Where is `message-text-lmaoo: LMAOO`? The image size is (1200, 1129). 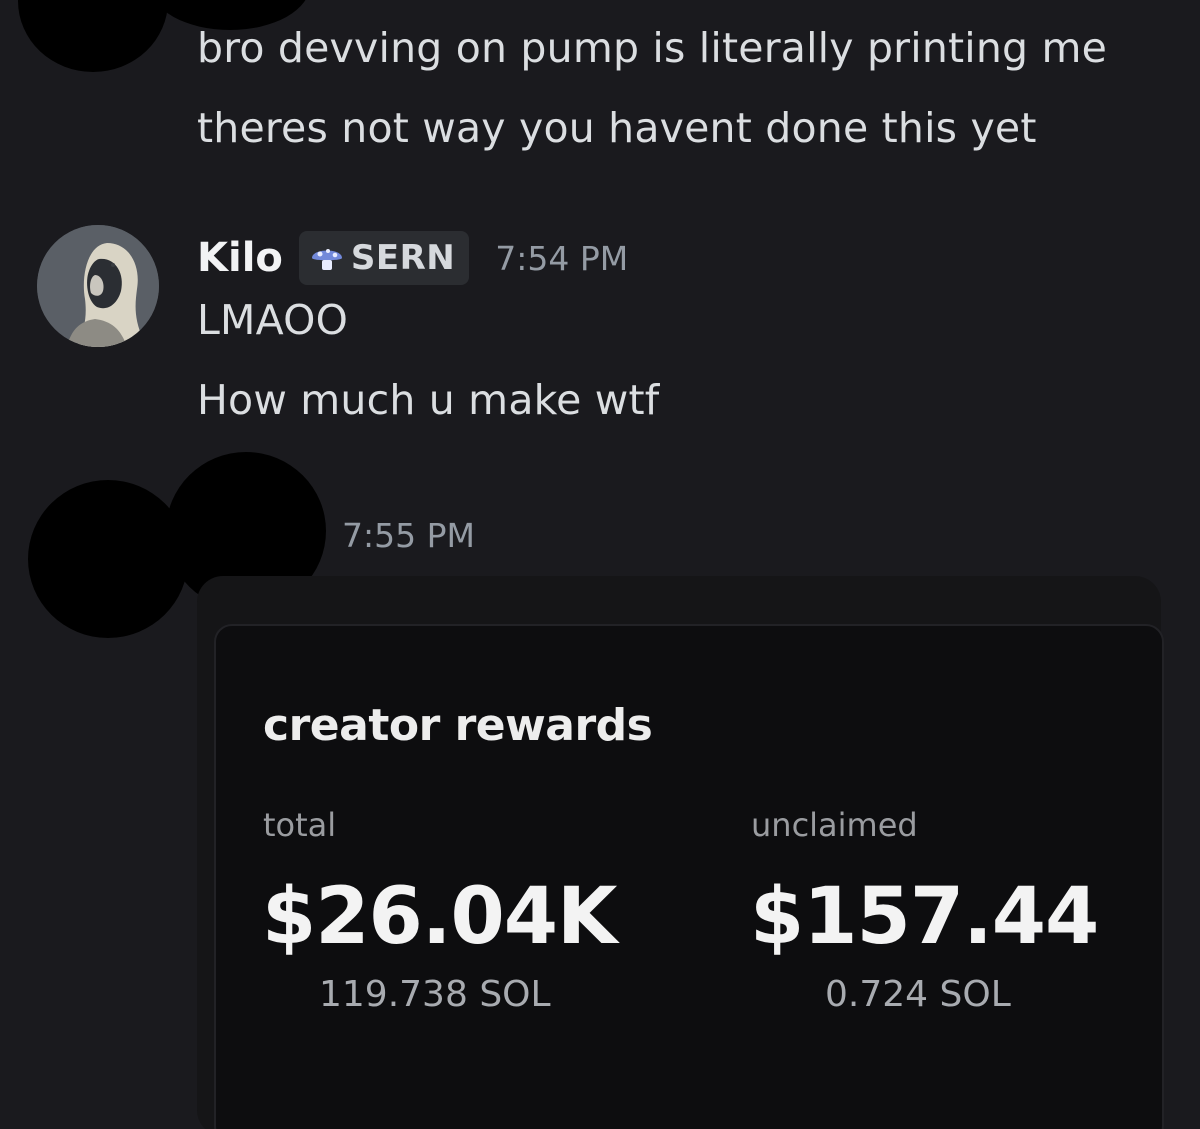 message-text-lmaoo: LMAOO is located at coordinates (273, 320).